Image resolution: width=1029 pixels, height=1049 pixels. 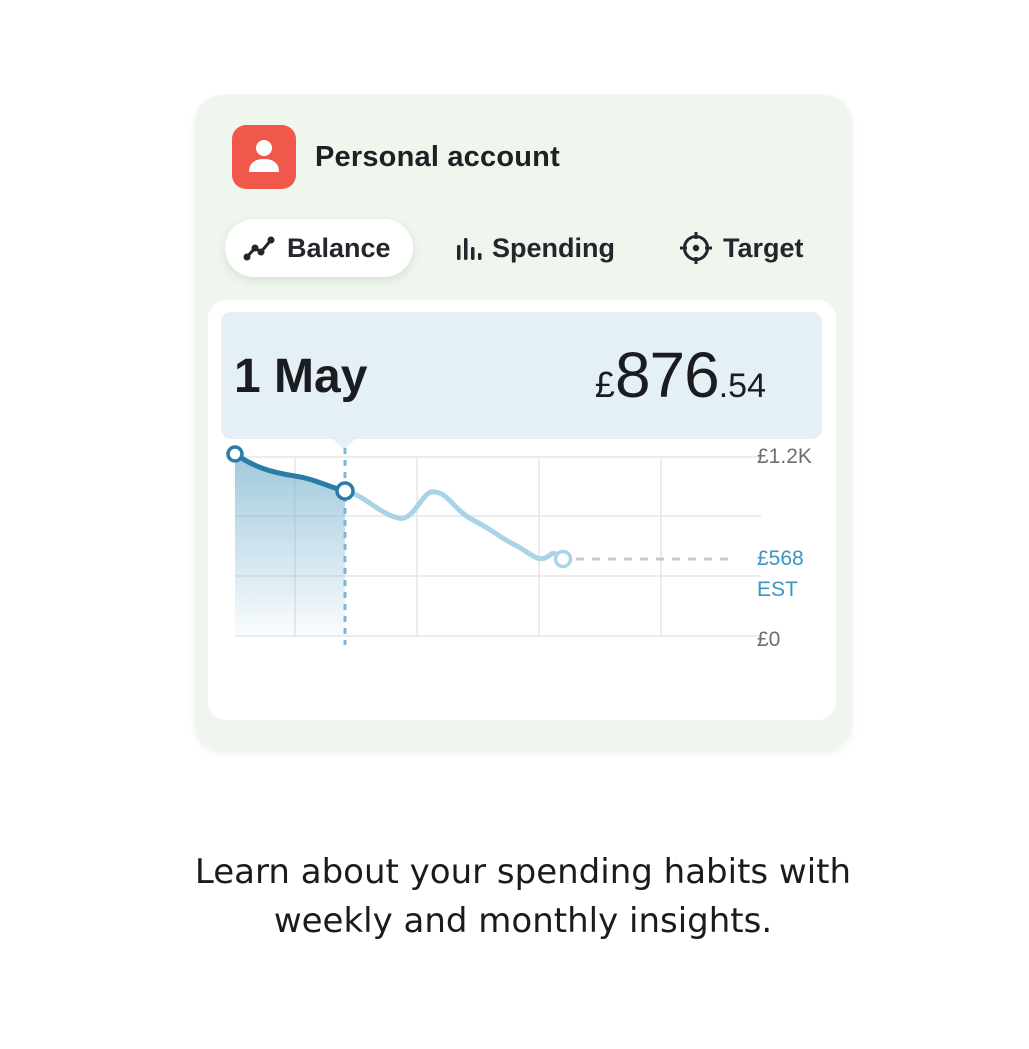 I want to click on start-point, so click(x=235, y=454).